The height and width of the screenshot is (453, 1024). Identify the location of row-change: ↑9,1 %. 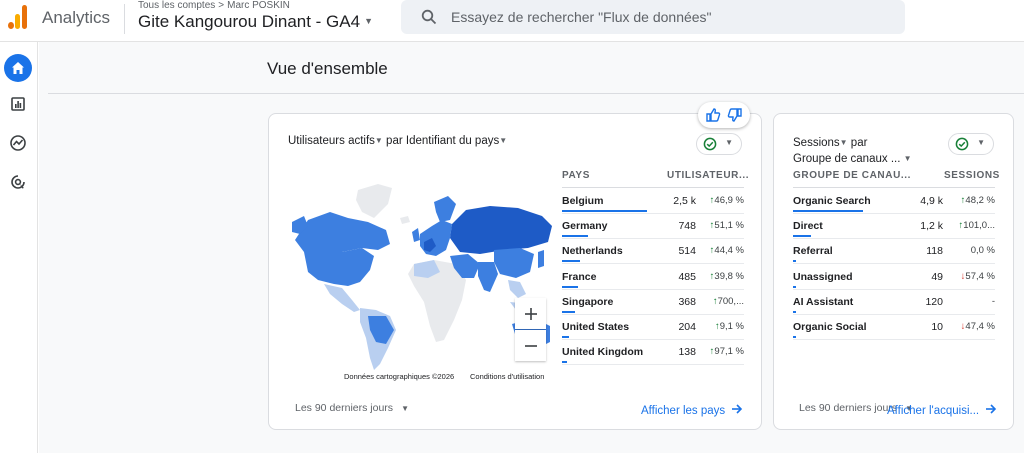
(729, 326).